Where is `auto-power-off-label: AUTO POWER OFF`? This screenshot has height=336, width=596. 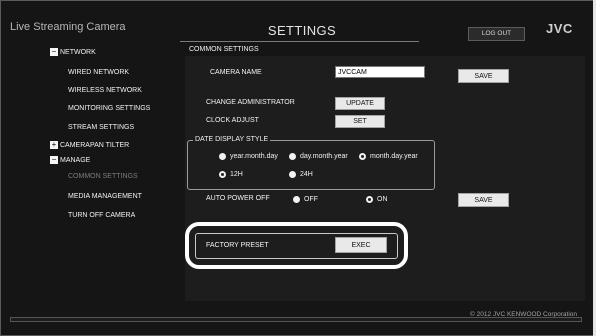
auto-power-off-label: AUTO POWER OFF is located at coordinates (238, 198).